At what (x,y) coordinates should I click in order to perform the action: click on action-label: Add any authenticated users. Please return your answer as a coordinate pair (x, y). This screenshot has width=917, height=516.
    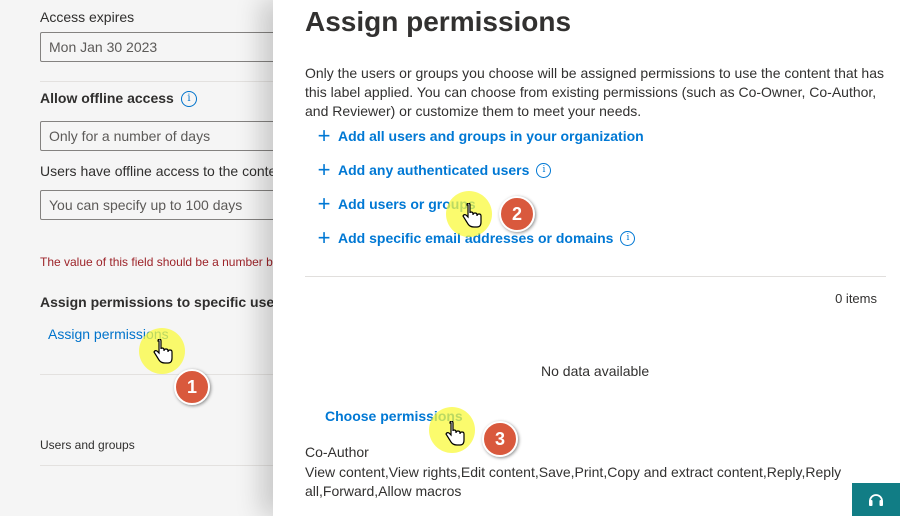
    Looking at the image, I should click on (434, 170).